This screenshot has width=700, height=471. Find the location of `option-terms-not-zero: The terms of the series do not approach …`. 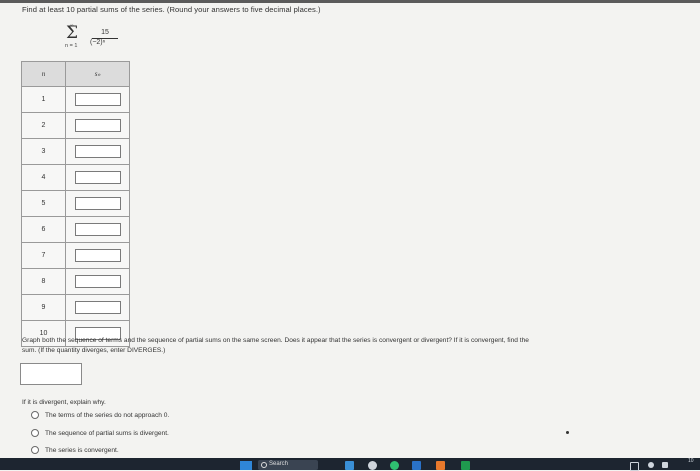

option-terms-not-zero: The terms of the series do not approach … is located at coordinates (100, 415).